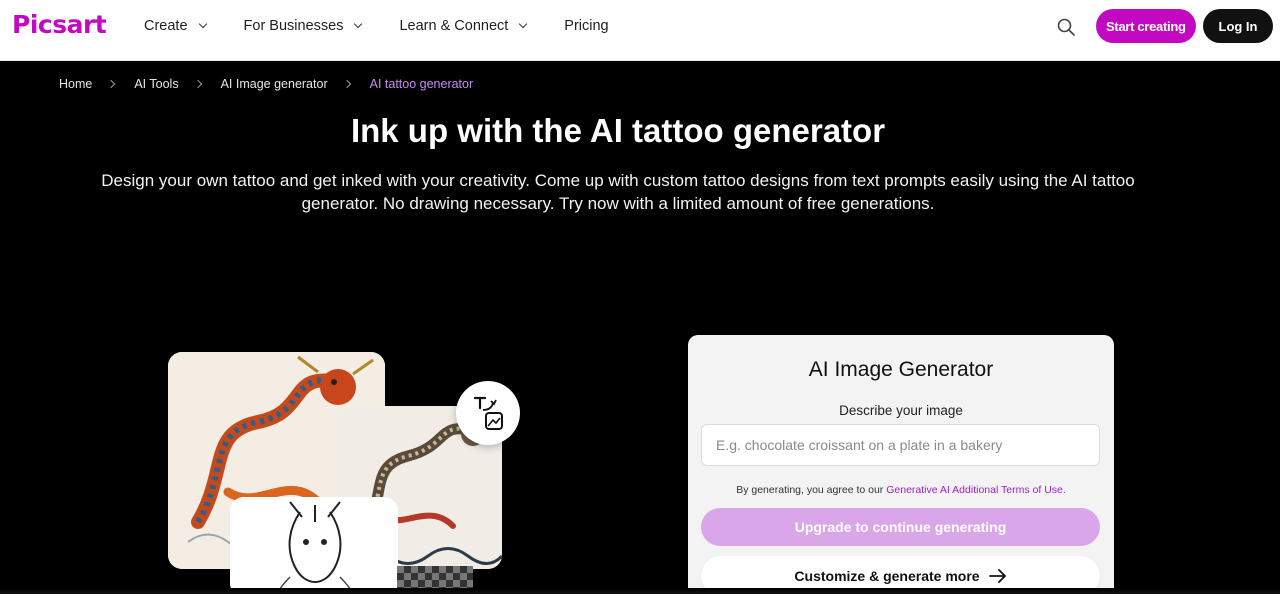  What do you see at coordinates (488, 413) in the screenshot?
I see `text-to-image-icon` at bounding box center [488, 413].